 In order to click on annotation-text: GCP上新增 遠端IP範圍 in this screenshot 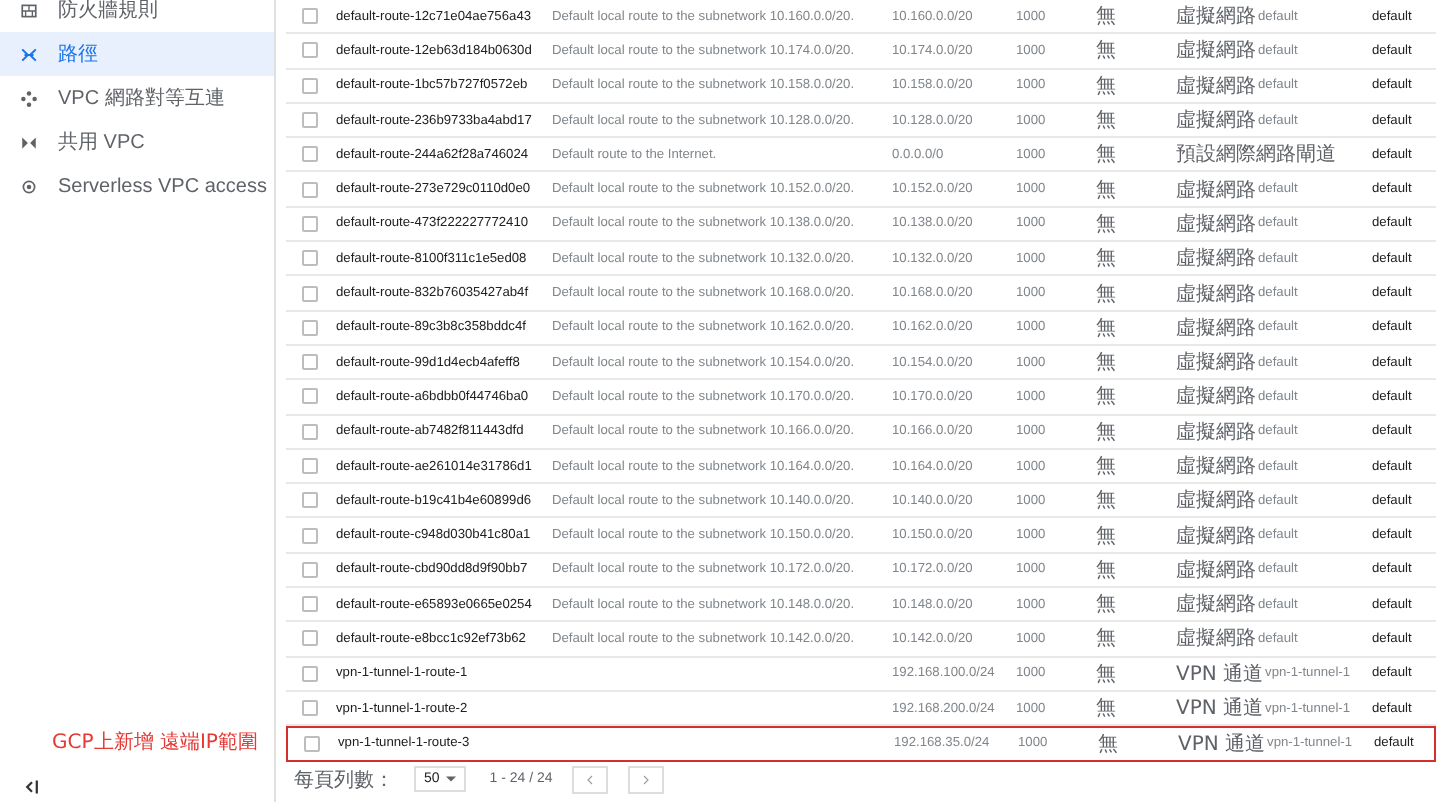, I will do `click(155, 742)`.